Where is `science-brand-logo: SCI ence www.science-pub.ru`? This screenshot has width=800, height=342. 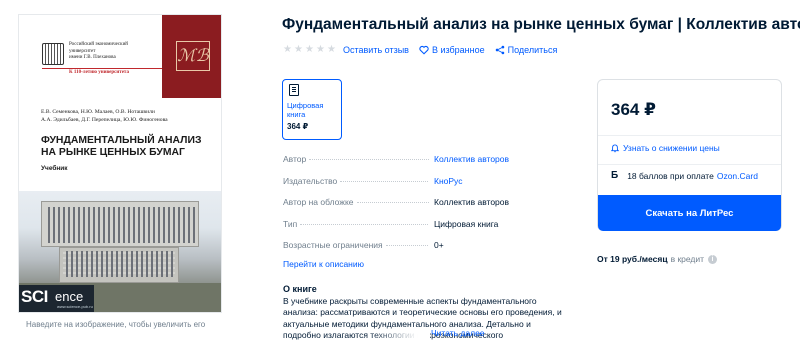
science-brand-logo: SCI ence www.science-pub.ru is located at coordinates (79, 294).